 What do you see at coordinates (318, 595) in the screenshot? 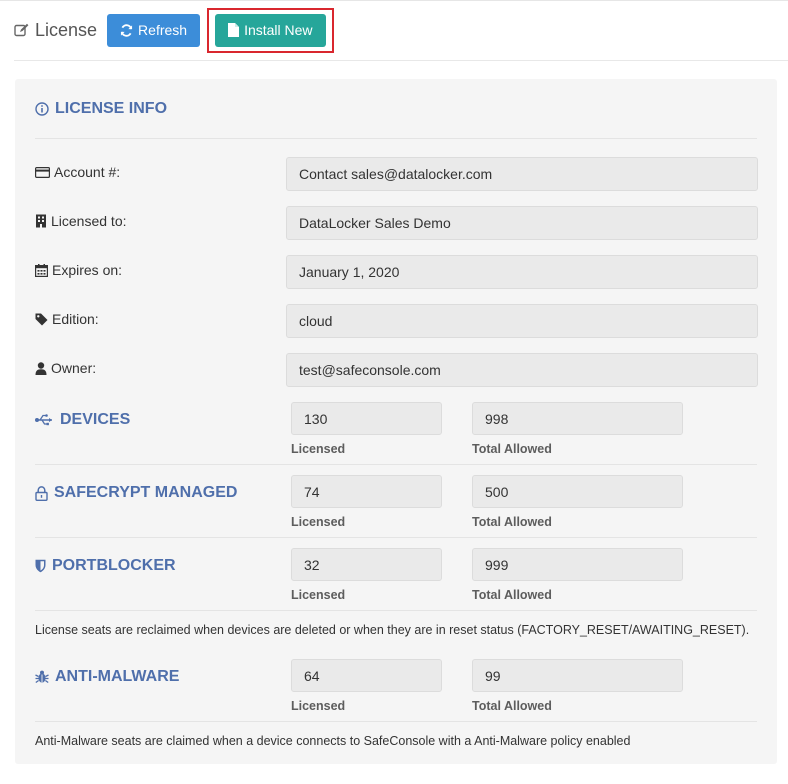
I see `portblocker-licensed-label: Licensed` at bounding box center [318, 595].